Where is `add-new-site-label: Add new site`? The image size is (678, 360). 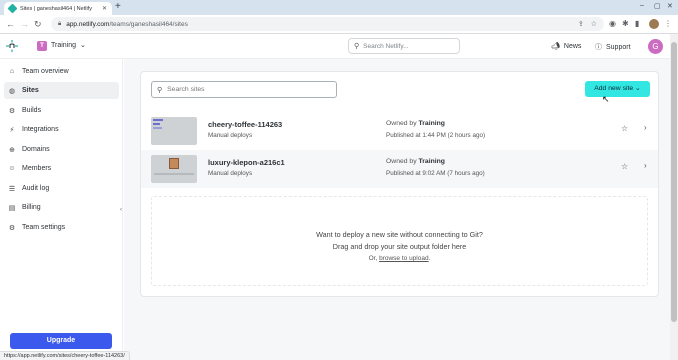 add-new-site-label: Add new site is located at coordinates (614, 88).